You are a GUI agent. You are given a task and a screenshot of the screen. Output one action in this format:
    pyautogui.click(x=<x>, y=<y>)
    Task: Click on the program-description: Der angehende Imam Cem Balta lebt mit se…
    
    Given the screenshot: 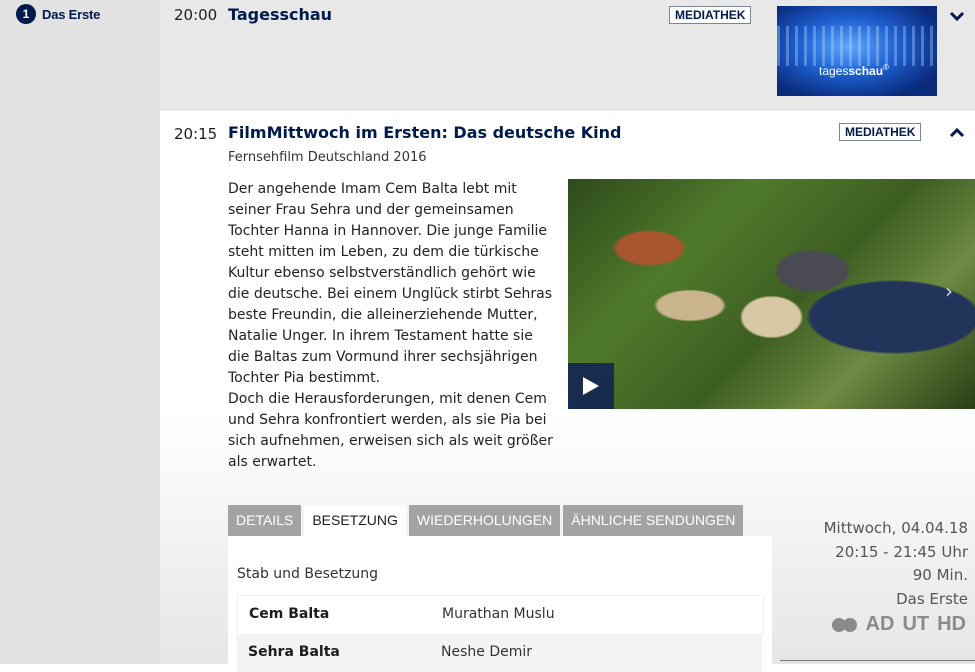 What is the action you would take?
    pyautogui.click(x=390, y=325)
    